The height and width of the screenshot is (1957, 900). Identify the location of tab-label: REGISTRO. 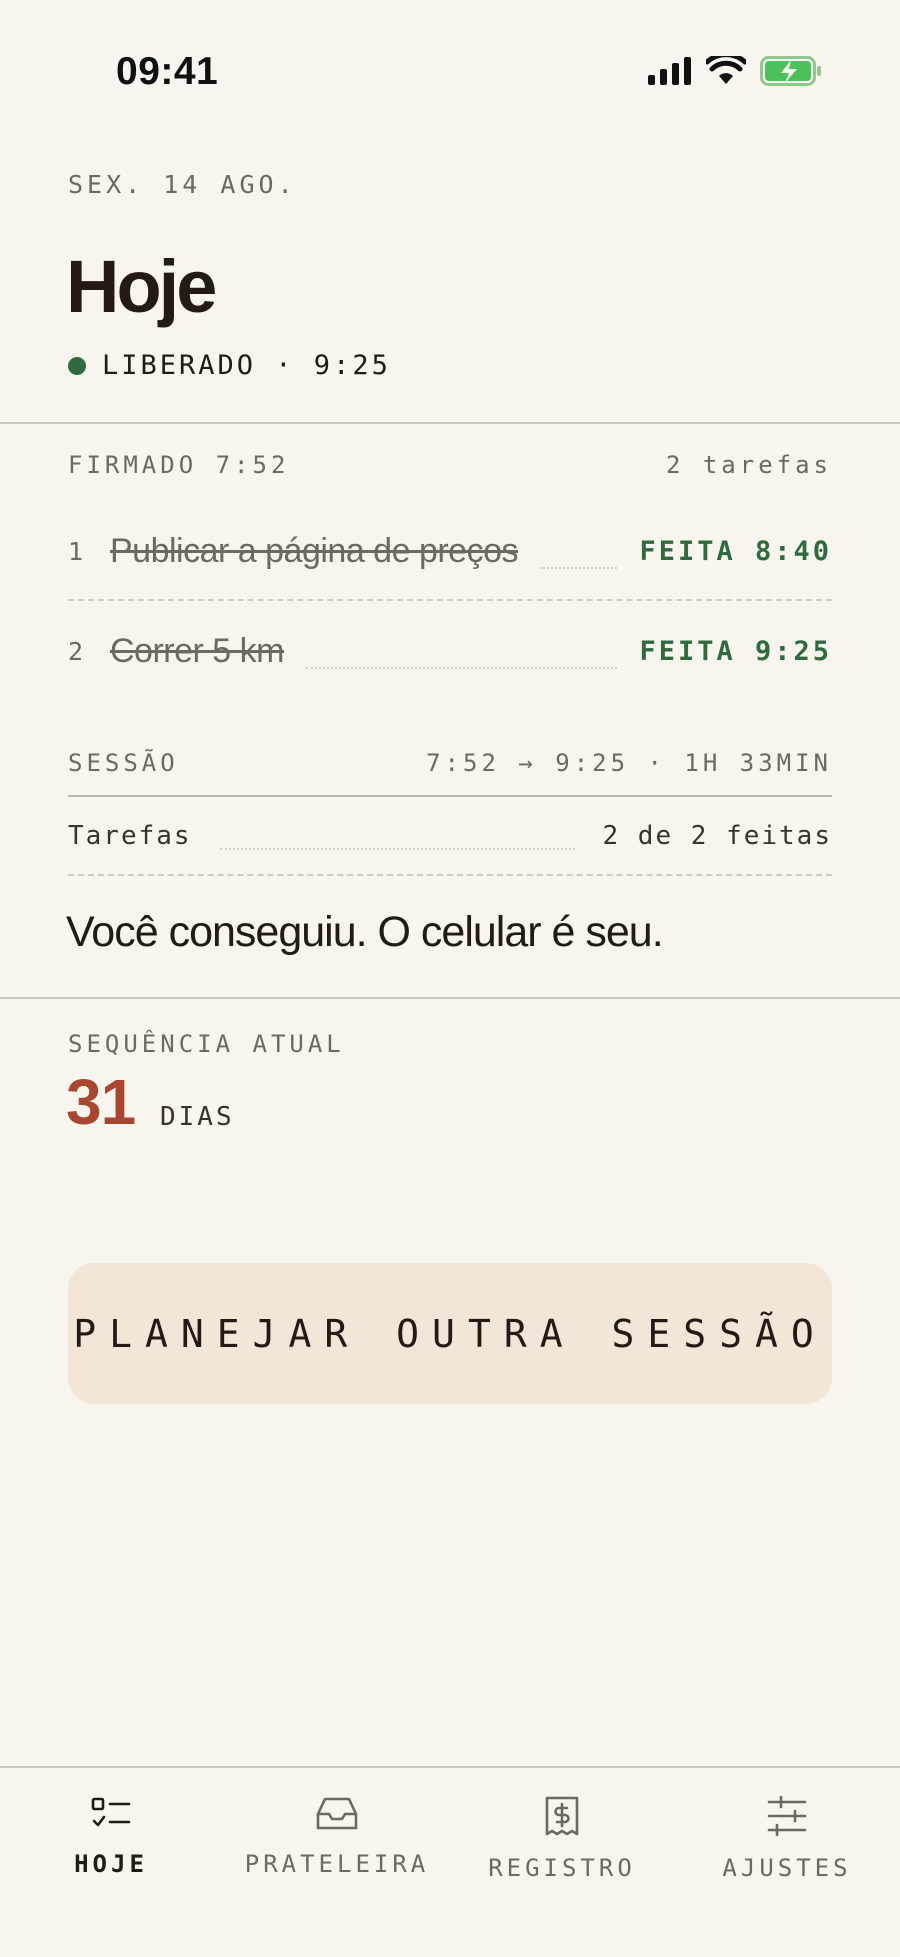
(562, 1868).